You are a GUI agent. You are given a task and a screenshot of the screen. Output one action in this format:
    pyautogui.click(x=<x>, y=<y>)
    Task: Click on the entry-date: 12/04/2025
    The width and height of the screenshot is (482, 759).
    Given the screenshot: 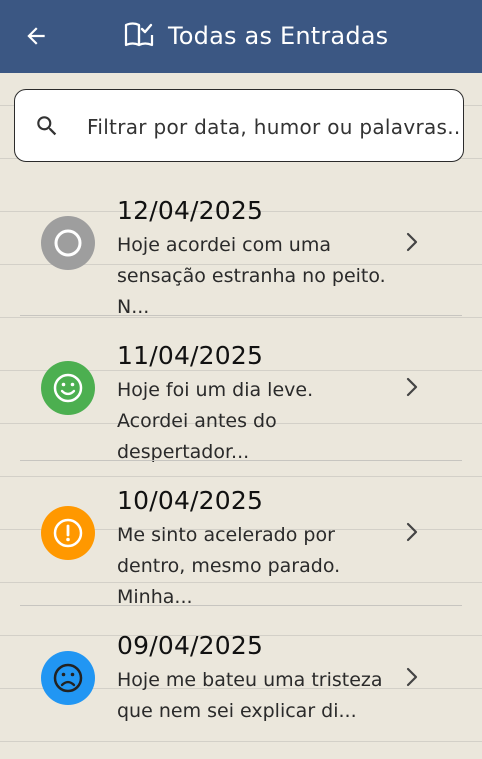 What is the action you would take?
    pyautogui.click(x=190, y=210)
    